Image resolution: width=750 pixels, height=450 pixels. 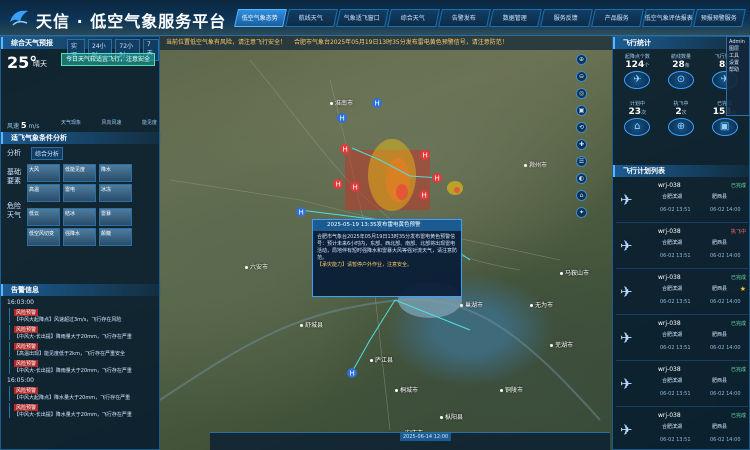 What do you see at coordinates (73, 415) in the screenshot?
I see `alert-text: 【中风大-长出提】降水量大于20mm，飞行存在严重` at bounding box center [73, 415].